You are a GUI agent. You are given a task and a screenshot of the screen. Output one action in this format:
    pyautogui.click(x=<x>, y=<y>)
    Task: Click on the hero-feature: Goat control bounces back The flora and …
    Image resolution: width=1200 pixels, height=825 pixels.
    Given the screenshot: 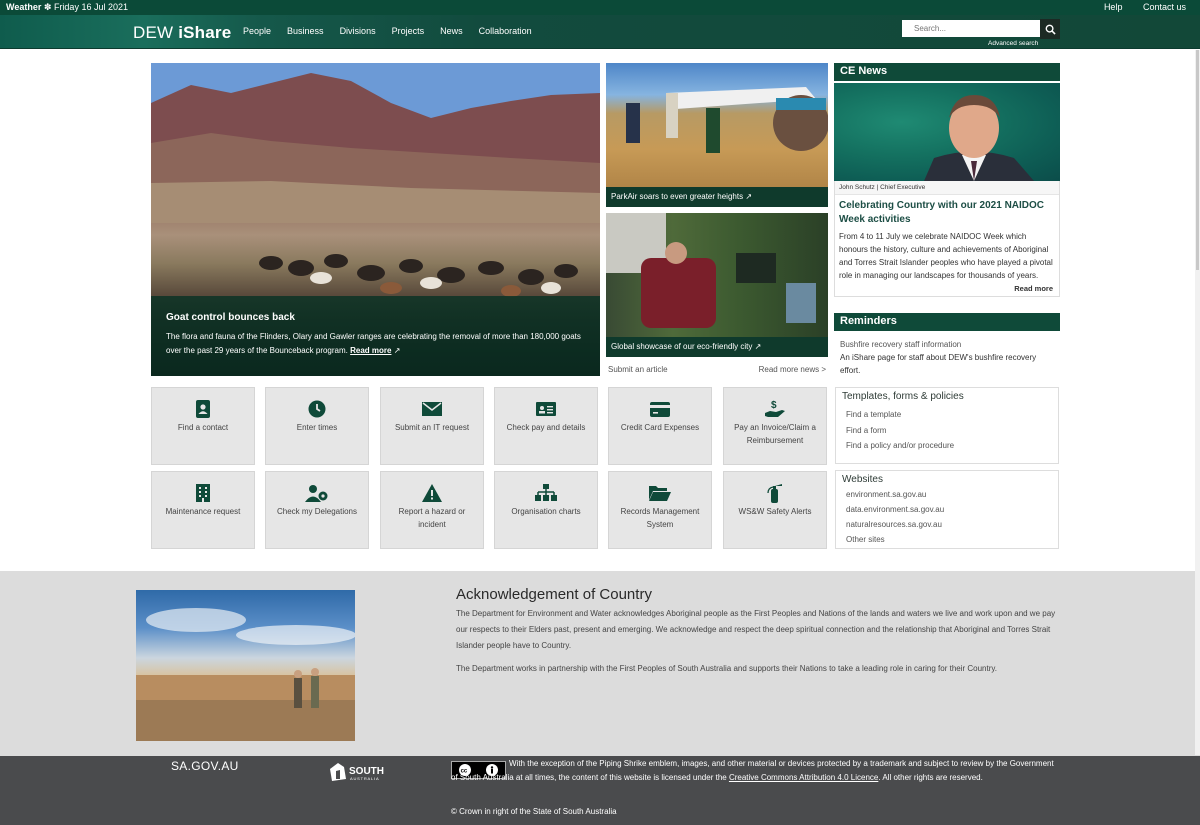 What is the action you would take?
    pyautogui.click(x=375, y=219)
    